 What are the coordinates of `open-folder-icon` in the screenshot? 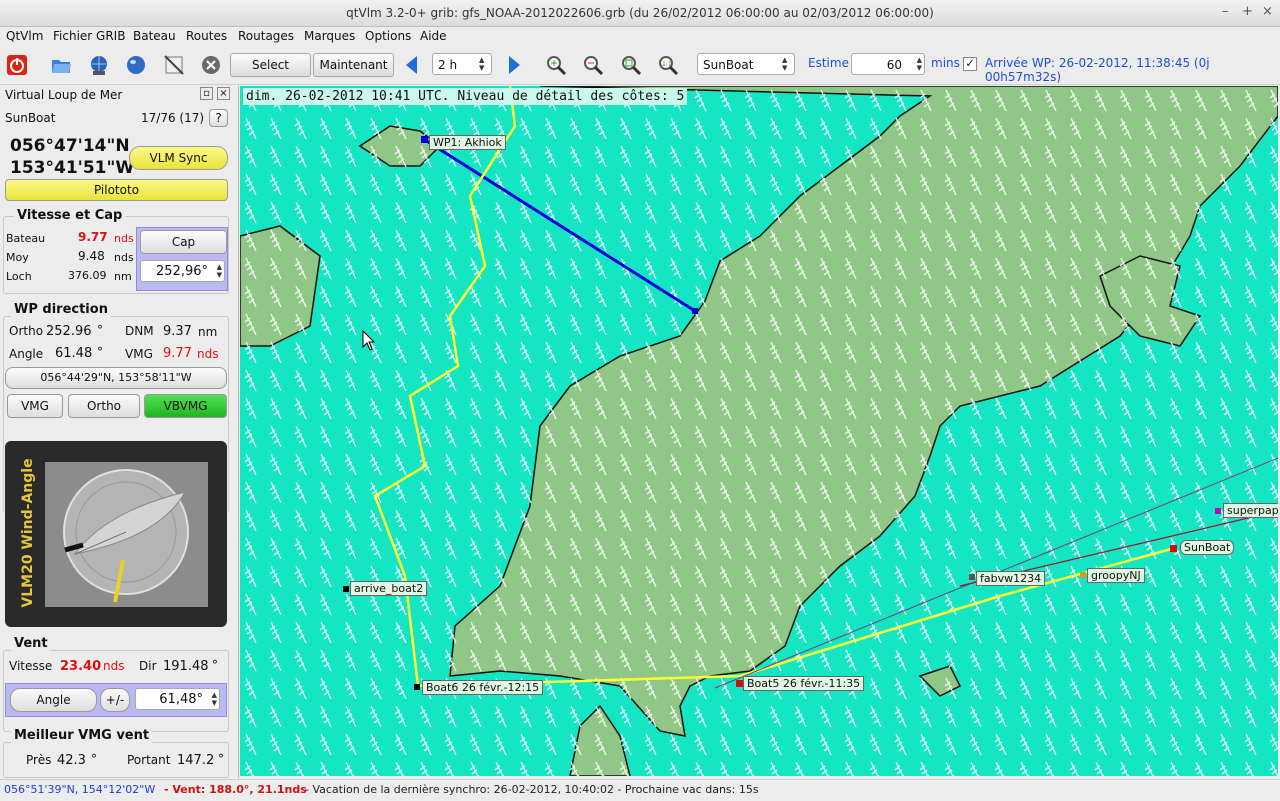 It's located at (61, 65).